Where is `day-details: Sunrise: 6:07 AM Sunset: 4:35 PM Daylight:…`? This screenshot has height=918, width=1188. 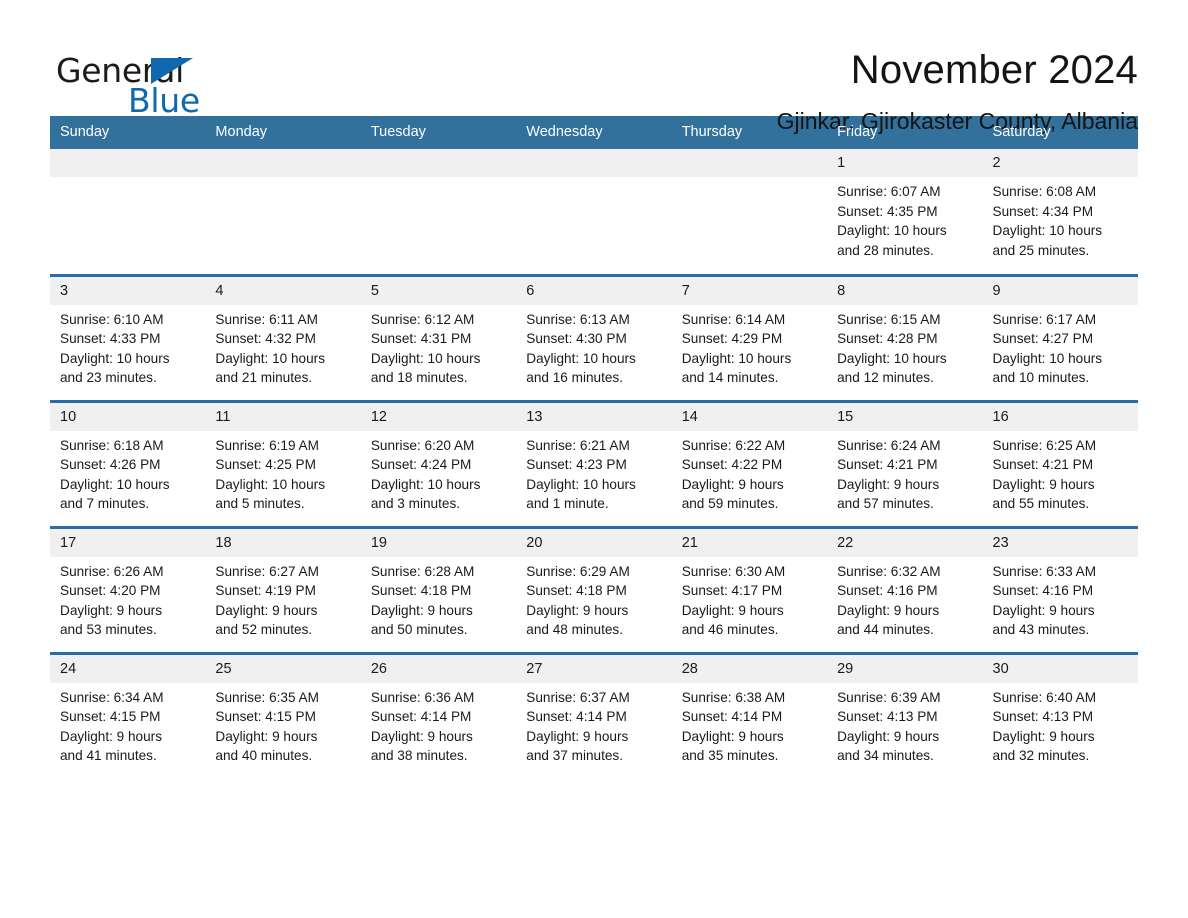 day-details: Sunrise: 6:07 AM Sunset: 4:35 PM Daylight:… is located at coordinates (904, 218).